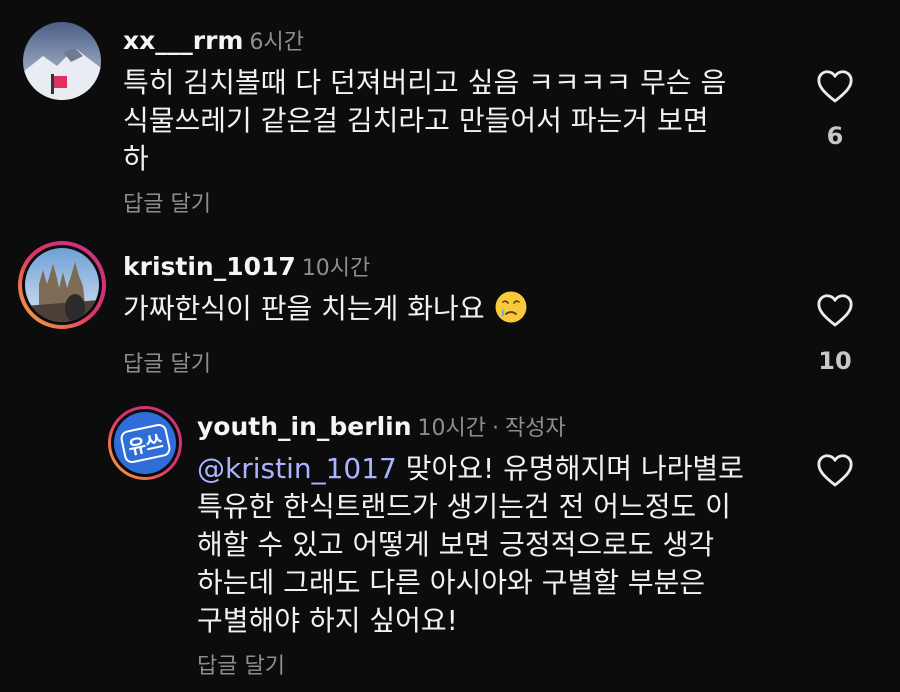 This screenshot has width=900, height=692. I want to click on comment-line: 하는데 그래도 다른 아시아와 구별할 부분은, so click(451, 582).